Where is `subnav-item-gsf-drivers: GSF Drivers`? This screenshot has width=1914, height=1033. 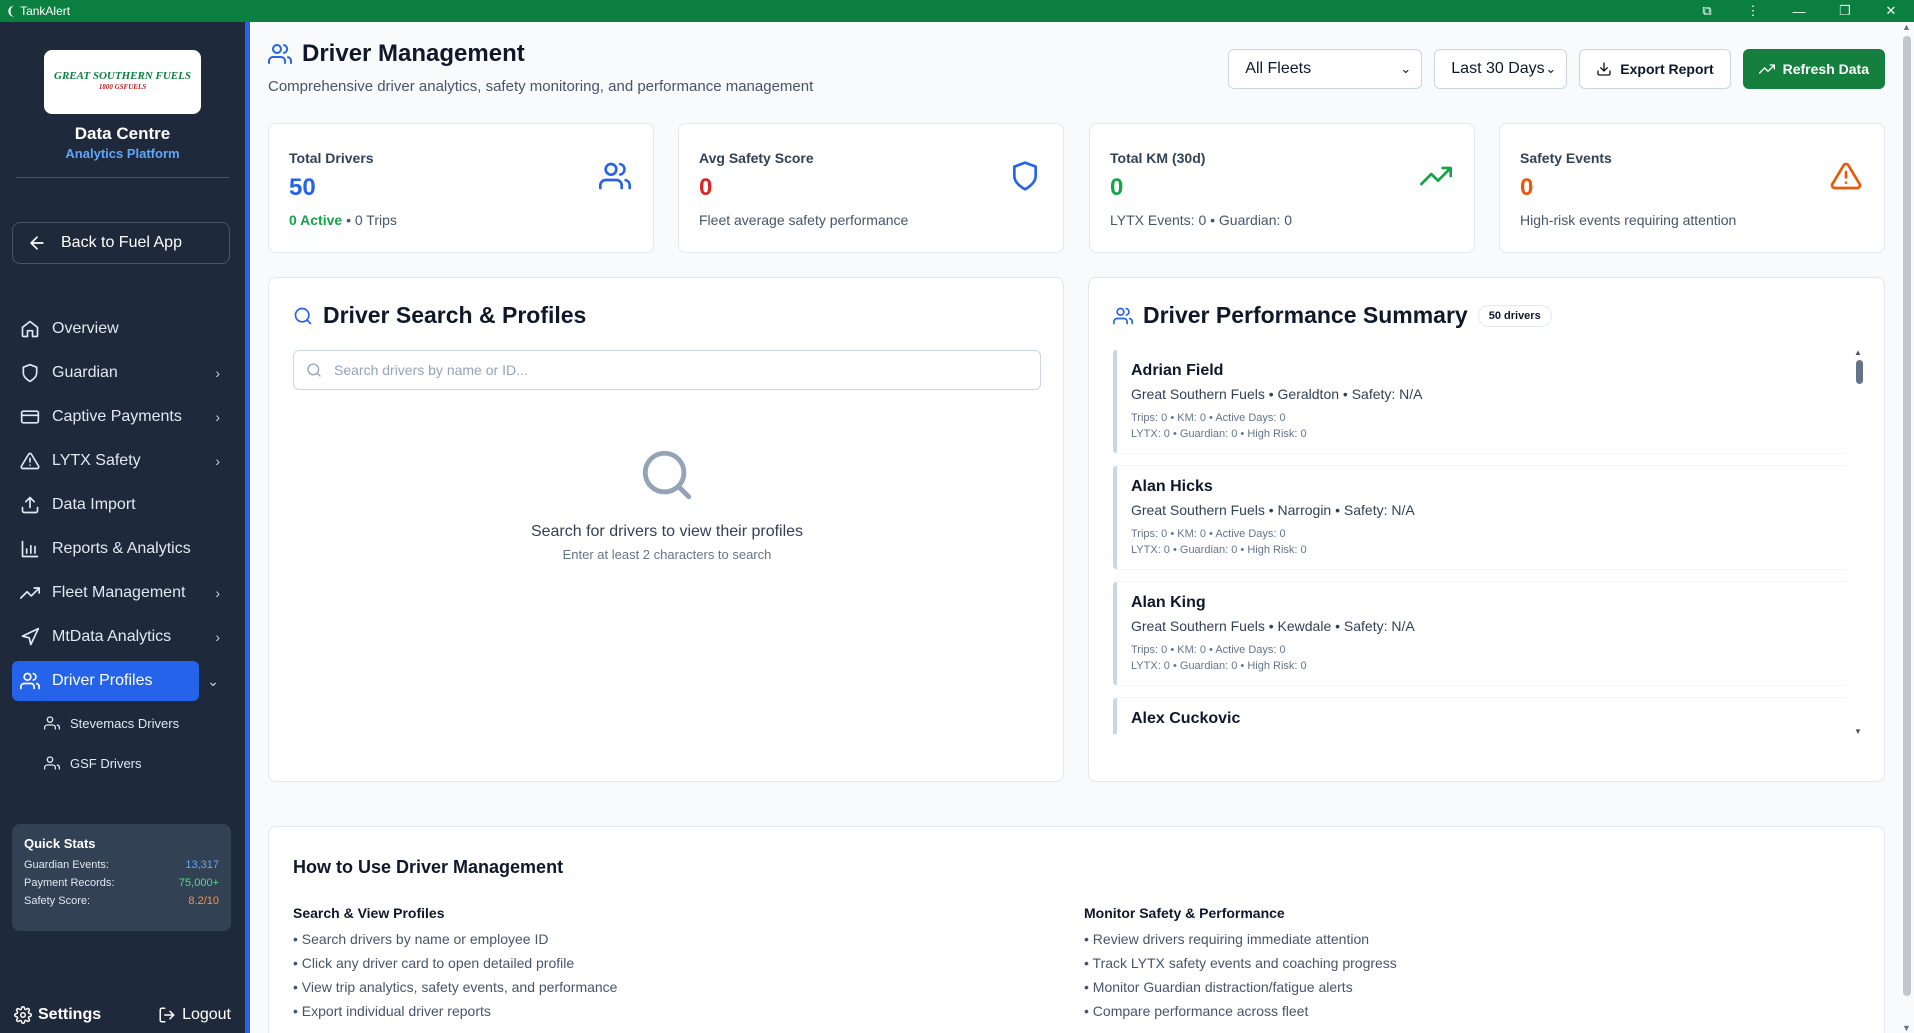 subnav-item-gsf-drivers: GSF Drivers is located at coordinates (121, 763).